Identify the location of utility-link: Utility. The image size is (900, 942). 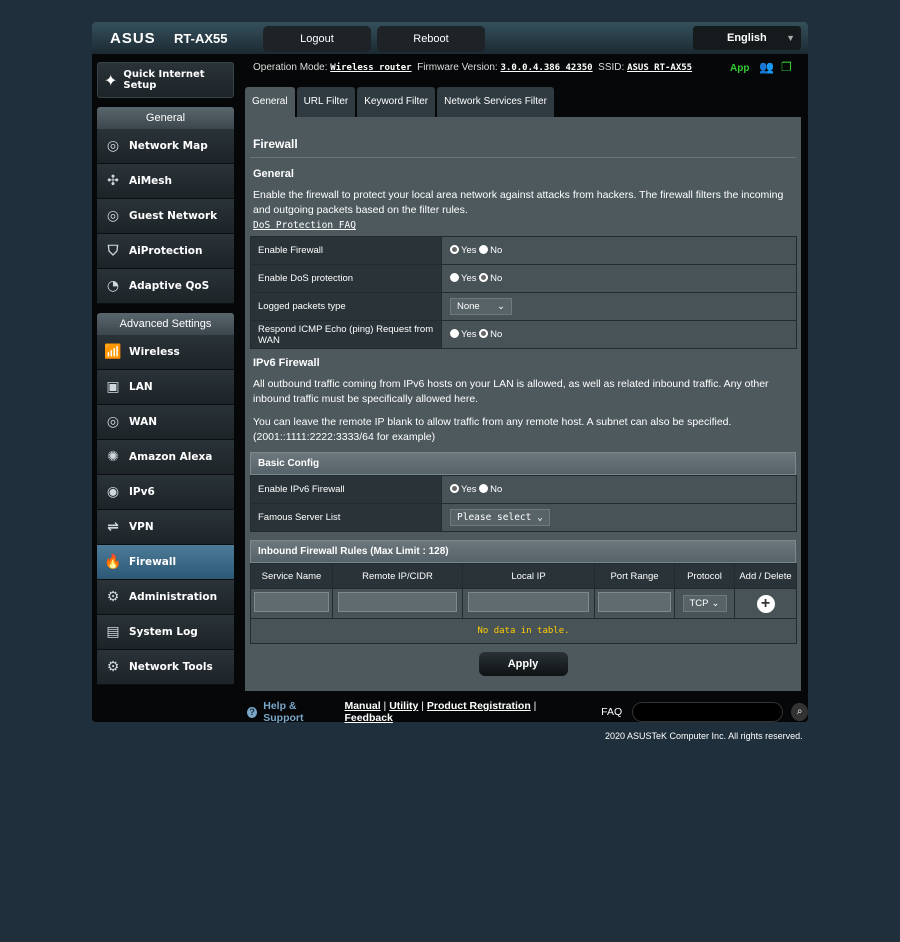
(403, 706).